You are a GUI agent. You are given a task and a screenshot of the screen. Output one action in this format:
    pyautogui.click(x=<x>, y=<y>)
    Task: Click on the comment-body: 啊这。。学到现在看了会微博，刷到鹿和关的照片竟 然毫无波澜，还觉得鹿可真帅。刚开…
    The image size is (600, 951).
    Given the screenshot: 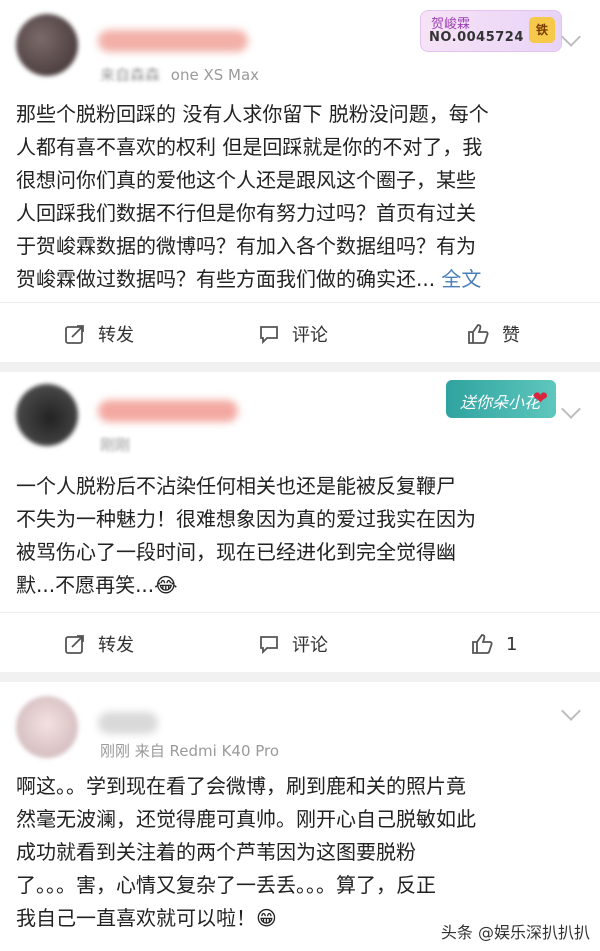 What is the action you would take?
    pyautogui.click(x=246, y=852)
    